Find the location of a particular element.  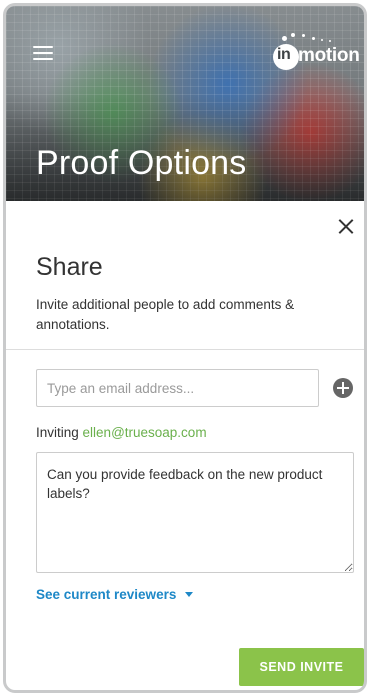

inviting-line: Inviting ellen@truesoap.com is located at coordinates (121, 432).